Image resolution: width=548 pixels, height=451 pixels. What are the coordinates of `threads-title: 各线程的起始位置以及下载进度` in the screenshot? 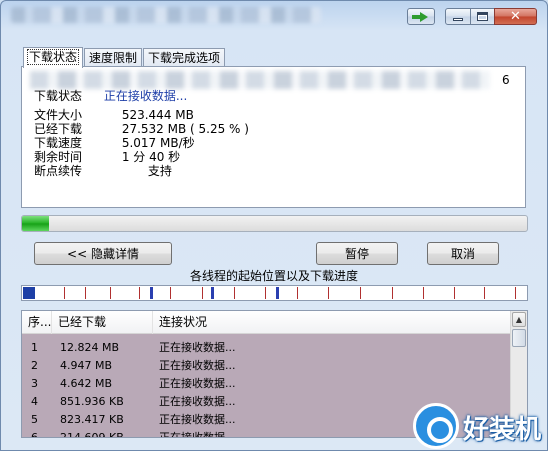 It's located at (273, 276).